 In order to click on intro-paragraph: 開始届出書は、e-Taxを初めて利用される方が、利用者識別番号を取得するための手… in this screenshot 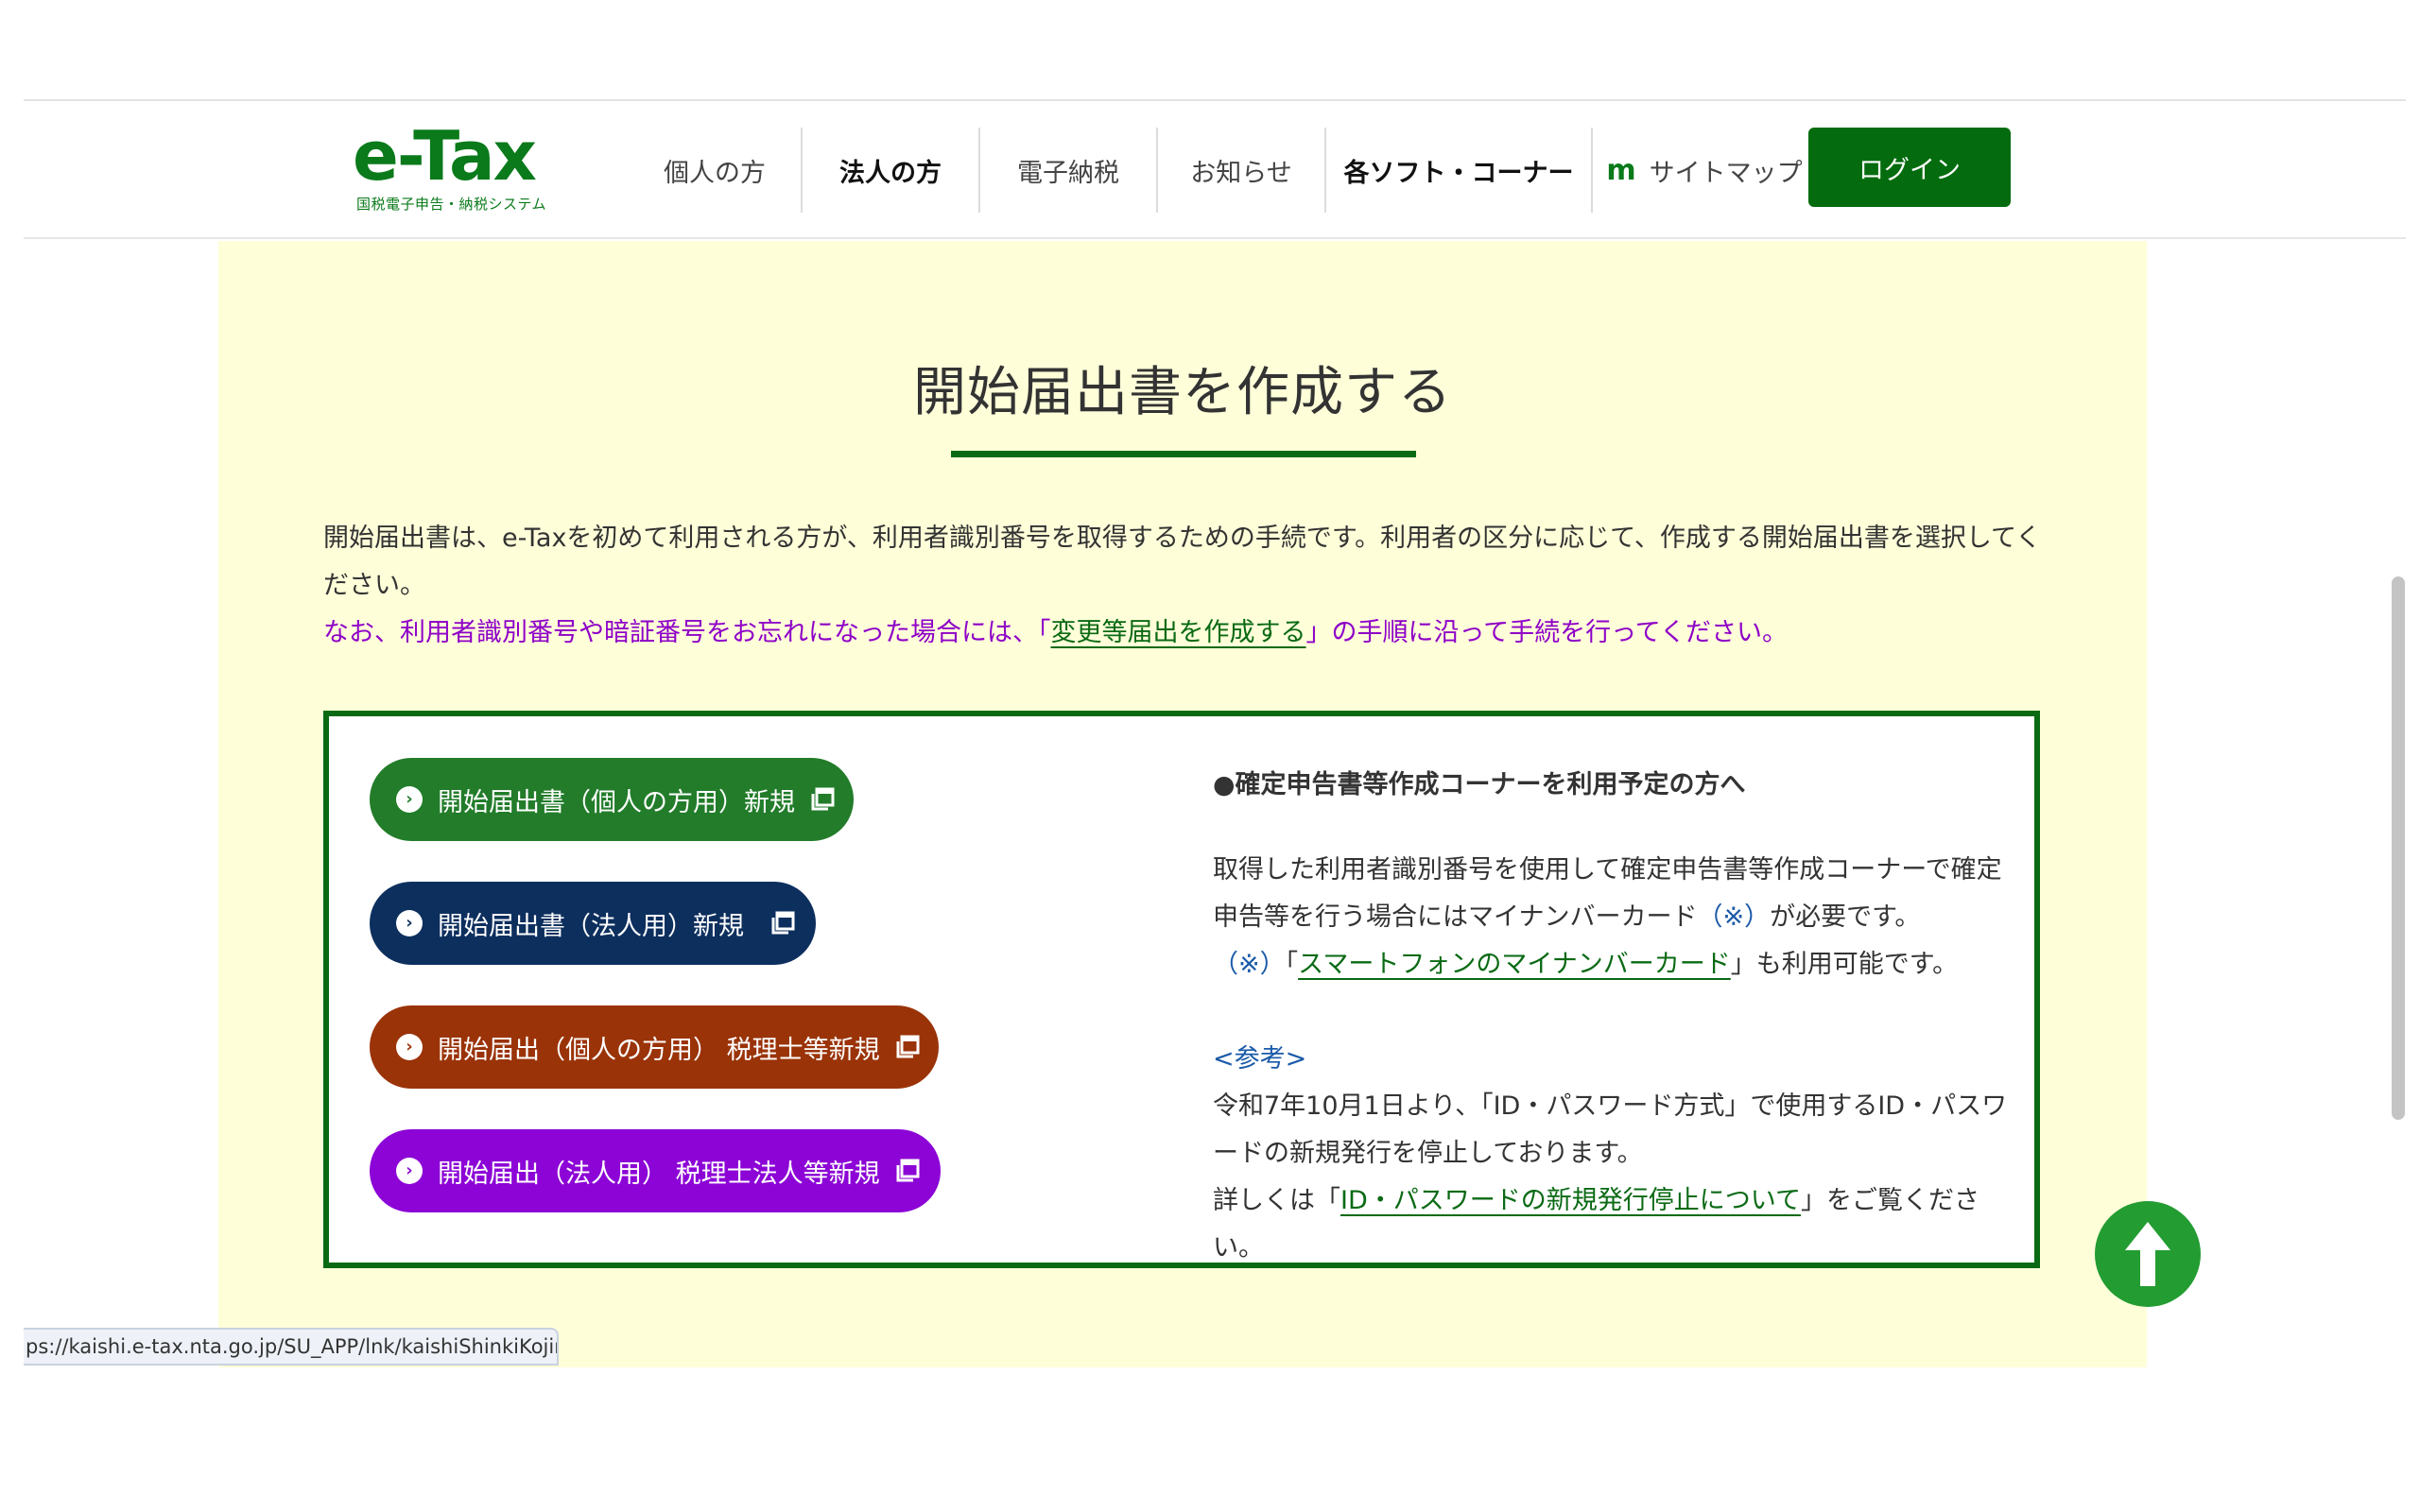, I will do `click(1182, 562)`.